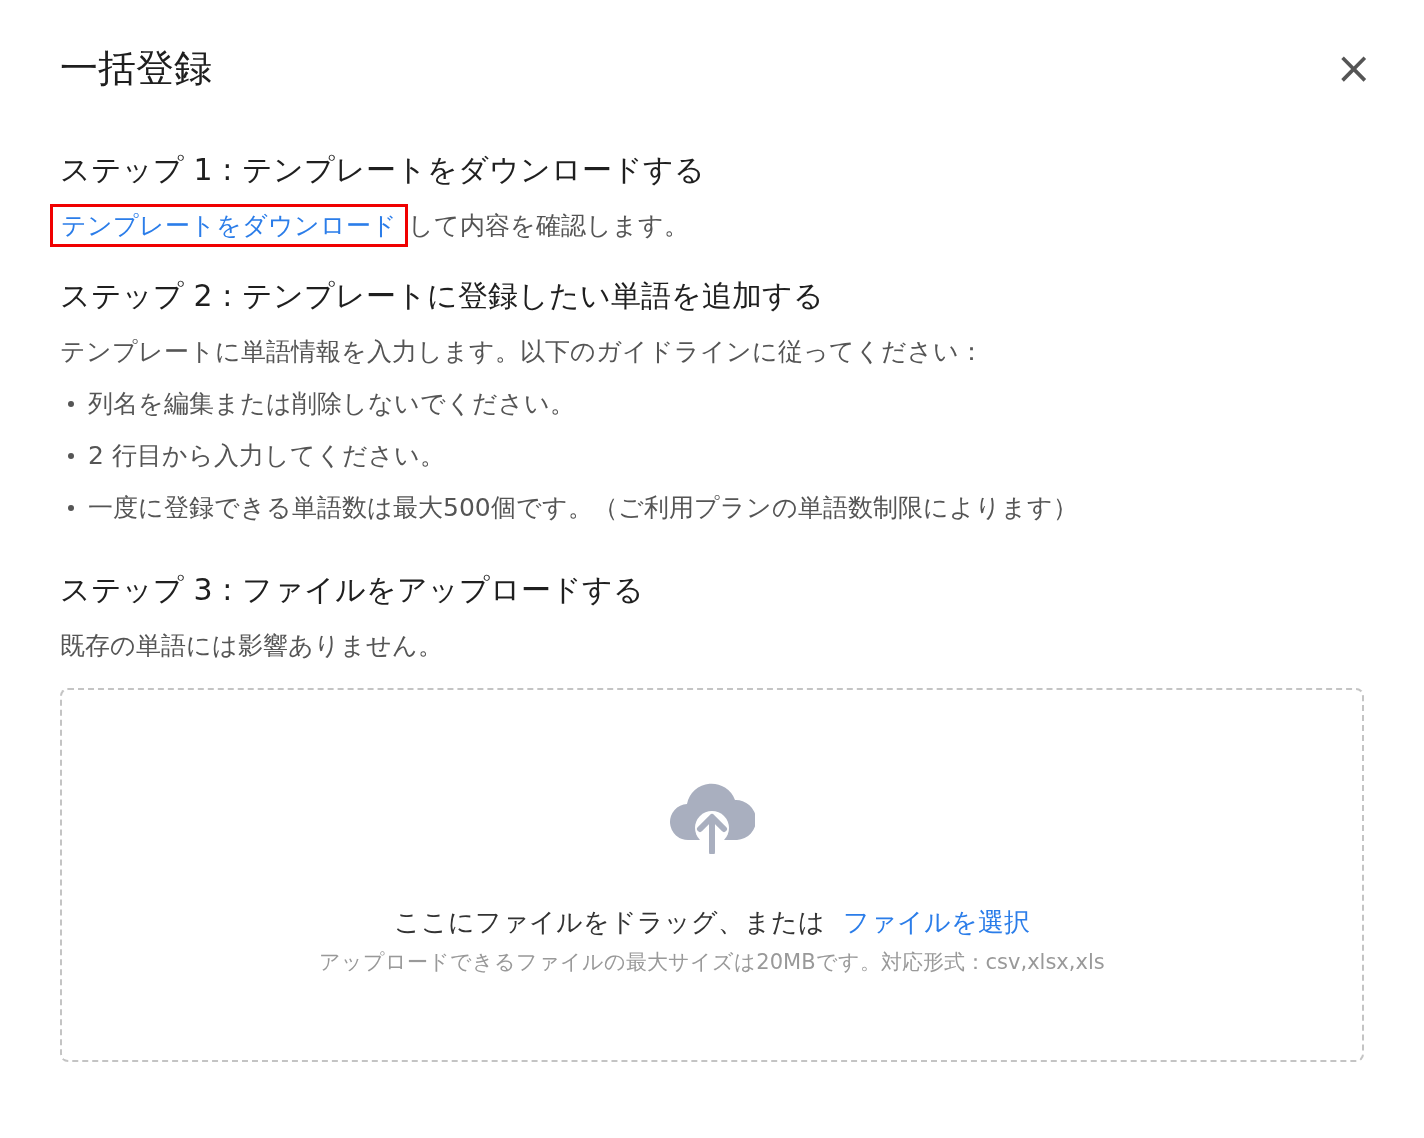  I want to click on drop-prompt: ここにファイルをドラッグ、または, so click(609, 922).